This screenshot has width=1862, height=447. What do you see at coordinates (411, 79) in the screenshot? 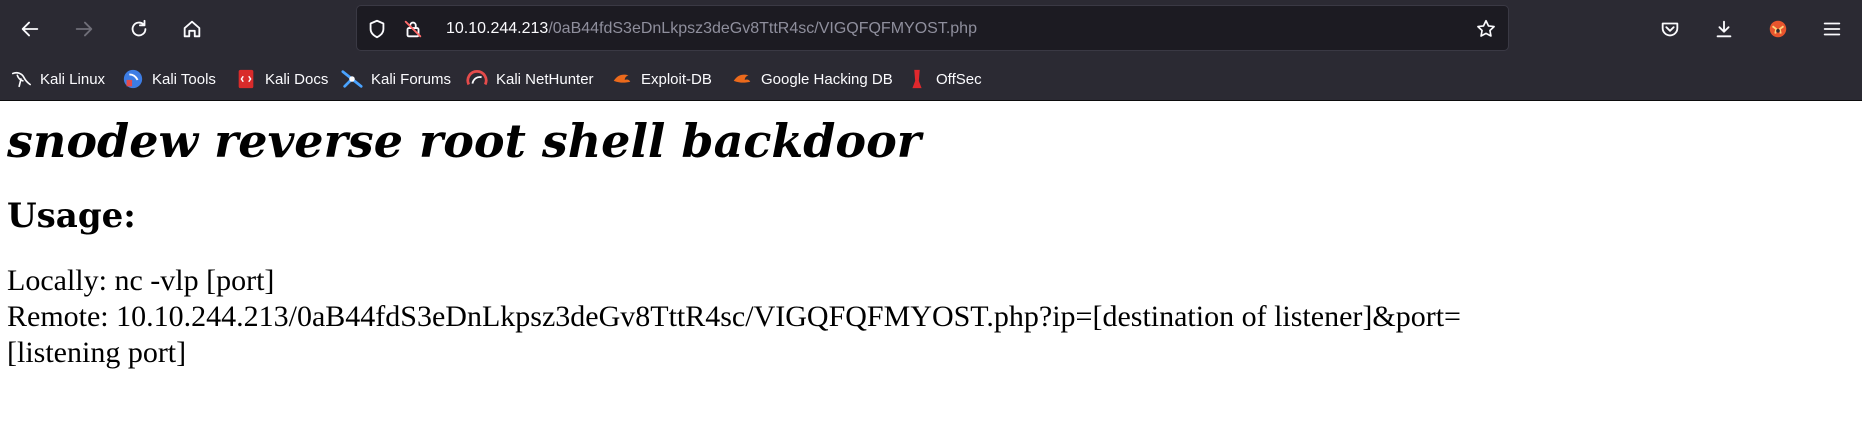
I see `bookmark-label: Kali Forums` at bounding box center [411, 79].